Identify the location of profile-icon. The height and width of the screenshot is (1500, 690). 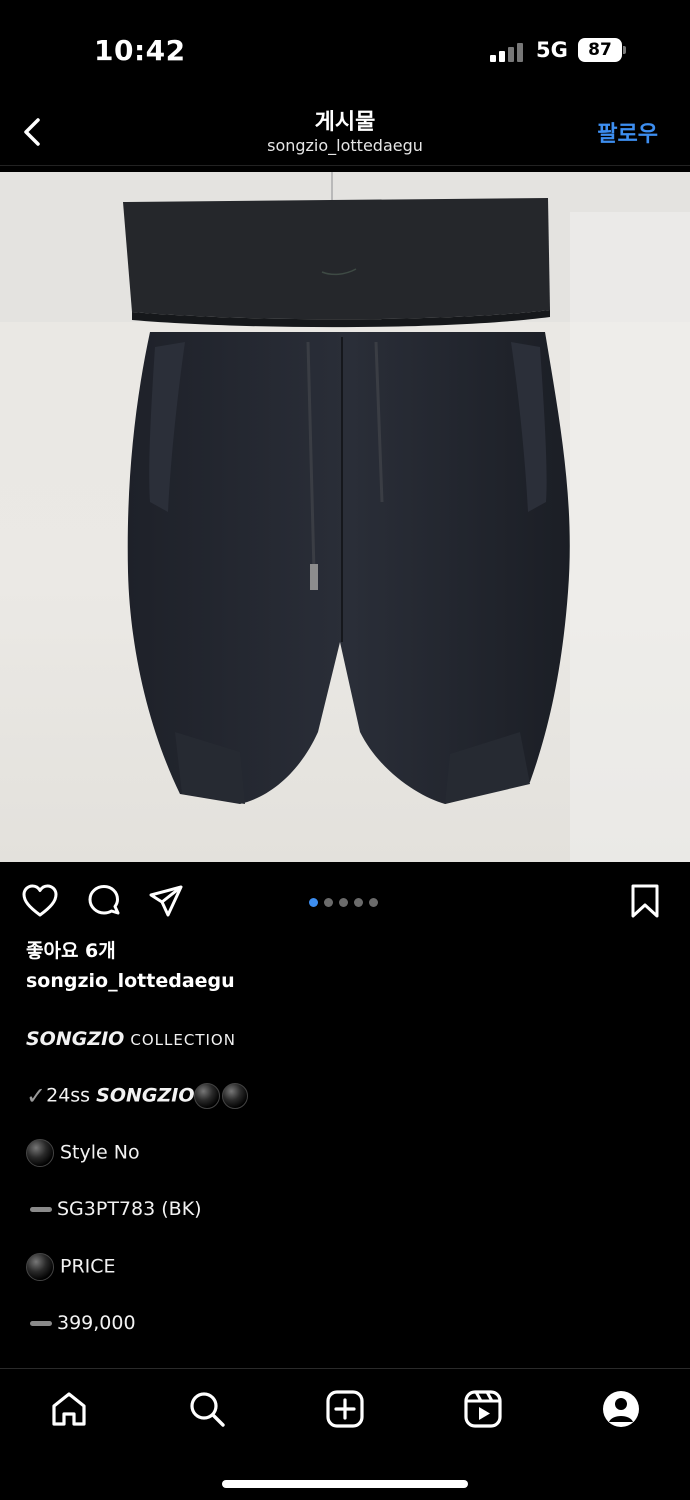
(621, 1409).